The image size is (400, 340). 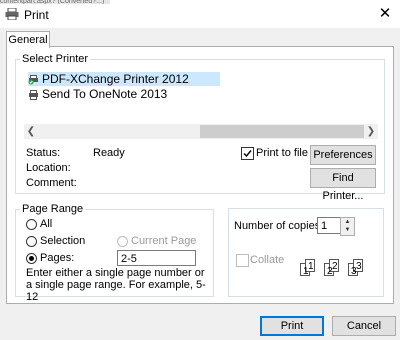 I want to click on print-to-file-checkbox, so click(x=247, y=153).